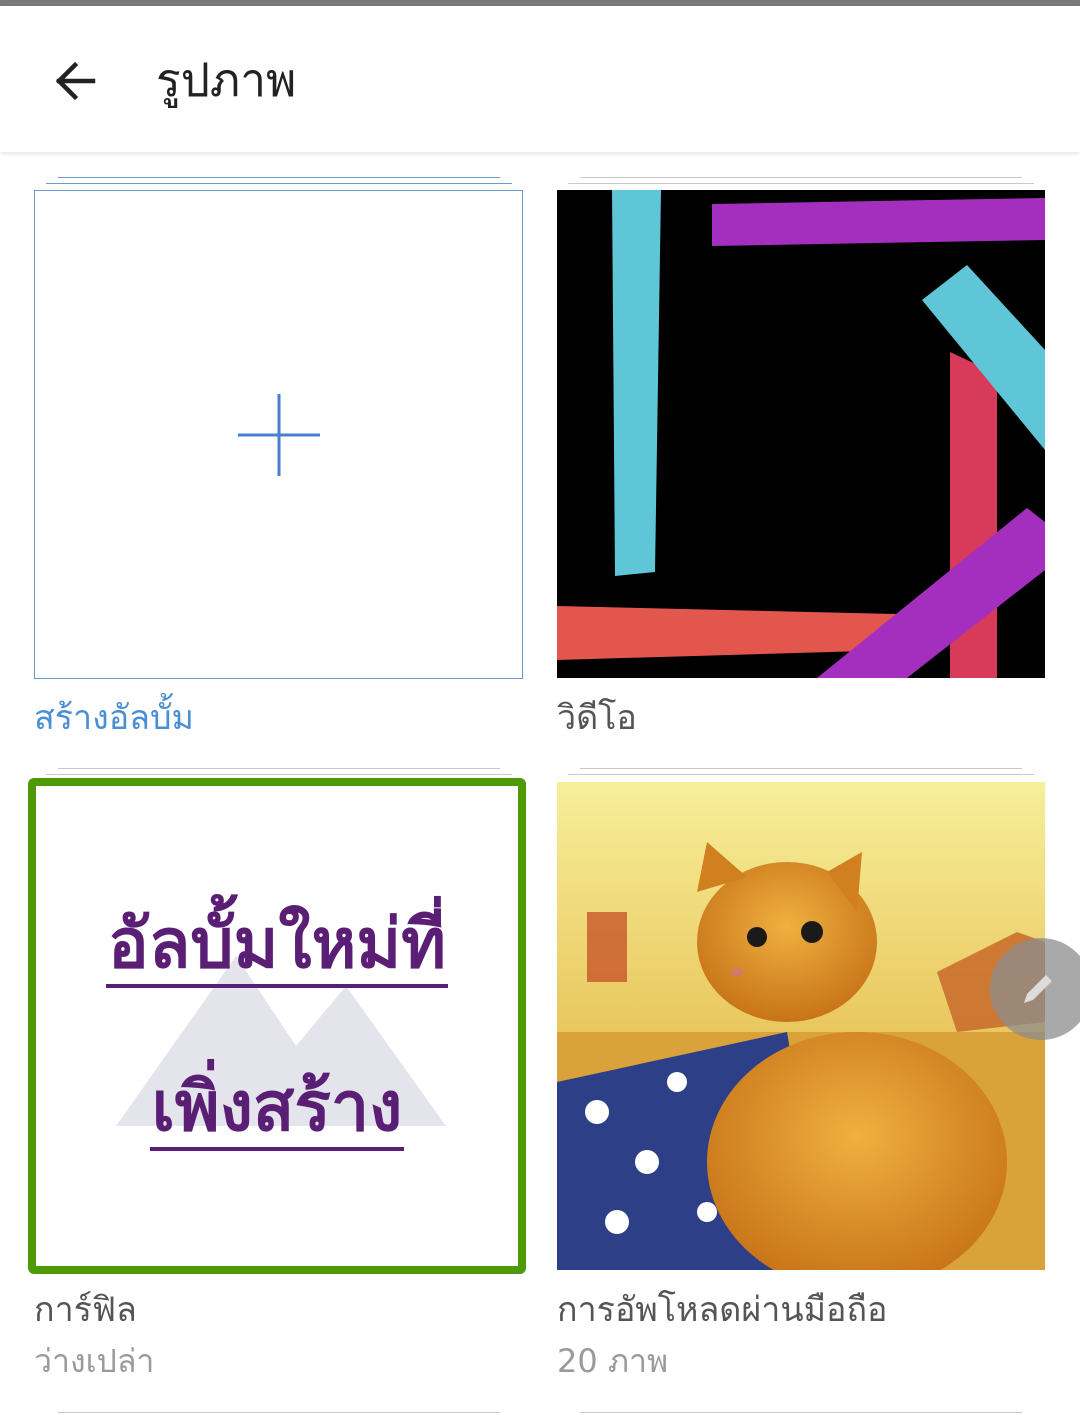 The width and height of the screenshot is (1080, 1415). What do you see at coordinates (722, 1310) in the screenshot?
I see `mobile-uploads-label: การอัพโหลดผ่านมือถือ` at bounding box center [722, 1310].